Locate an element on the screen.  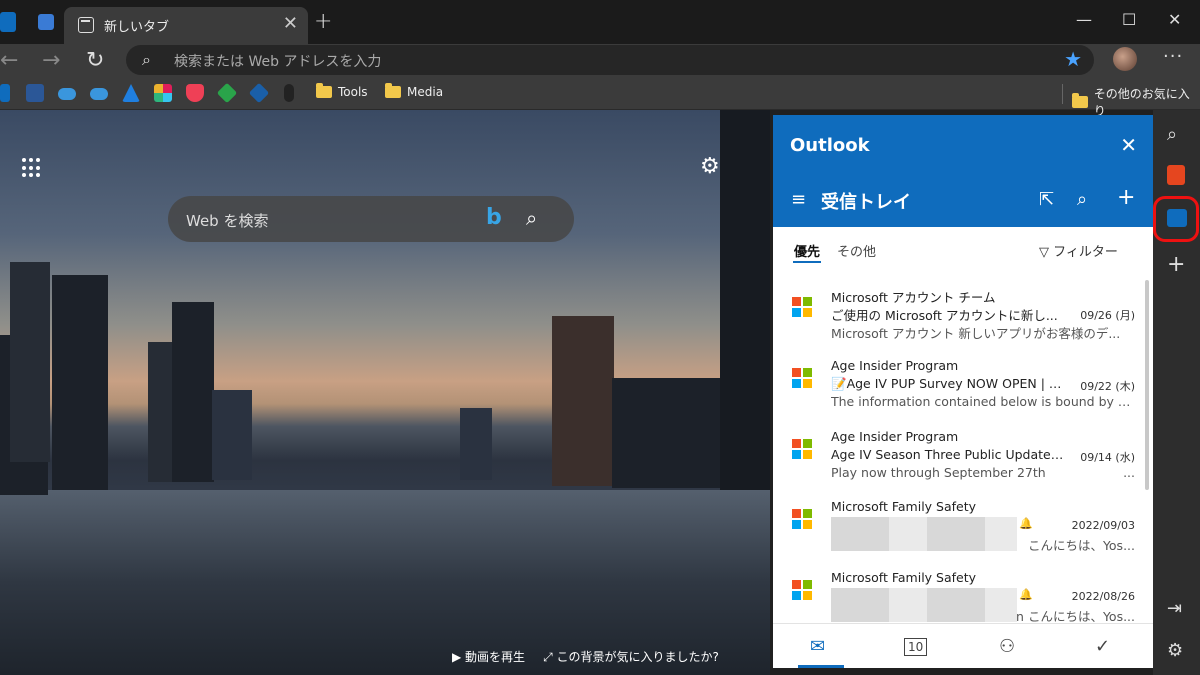
bookmark-slack-icon is located at coordinates (163, 93).